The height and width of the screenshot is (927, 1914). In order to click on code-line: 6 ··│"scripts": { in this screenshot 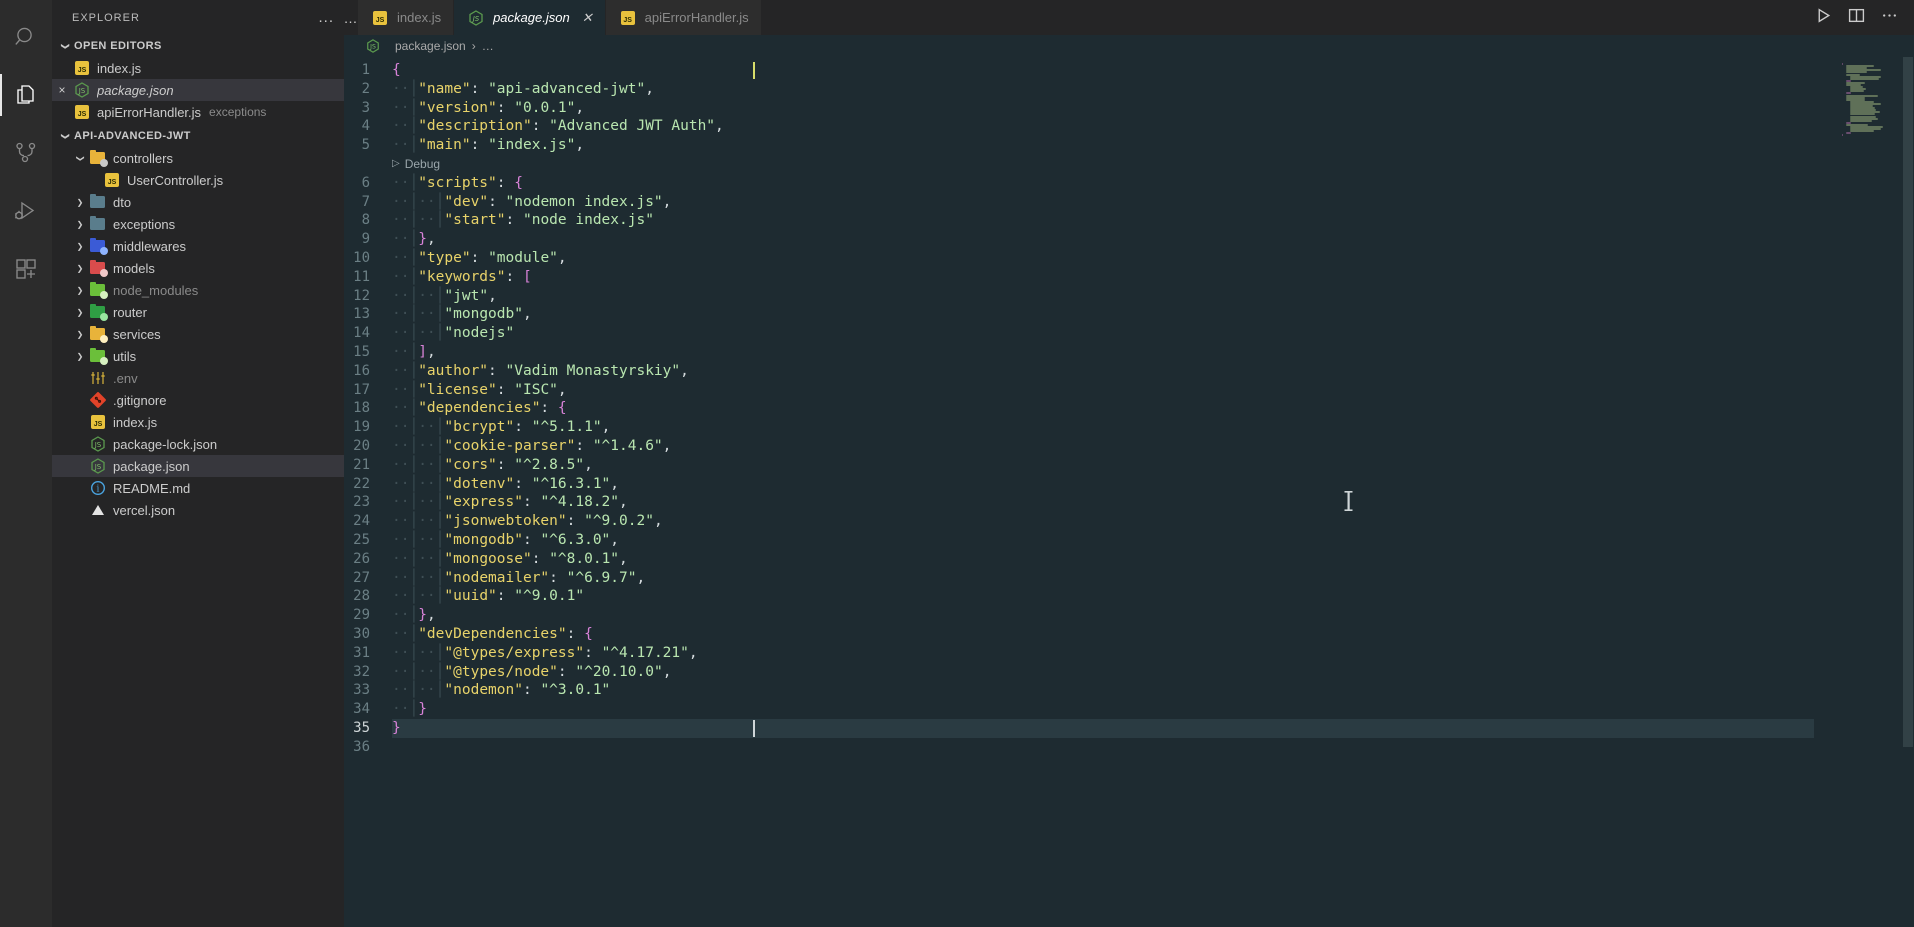, I will do `click(1129, 183)`.